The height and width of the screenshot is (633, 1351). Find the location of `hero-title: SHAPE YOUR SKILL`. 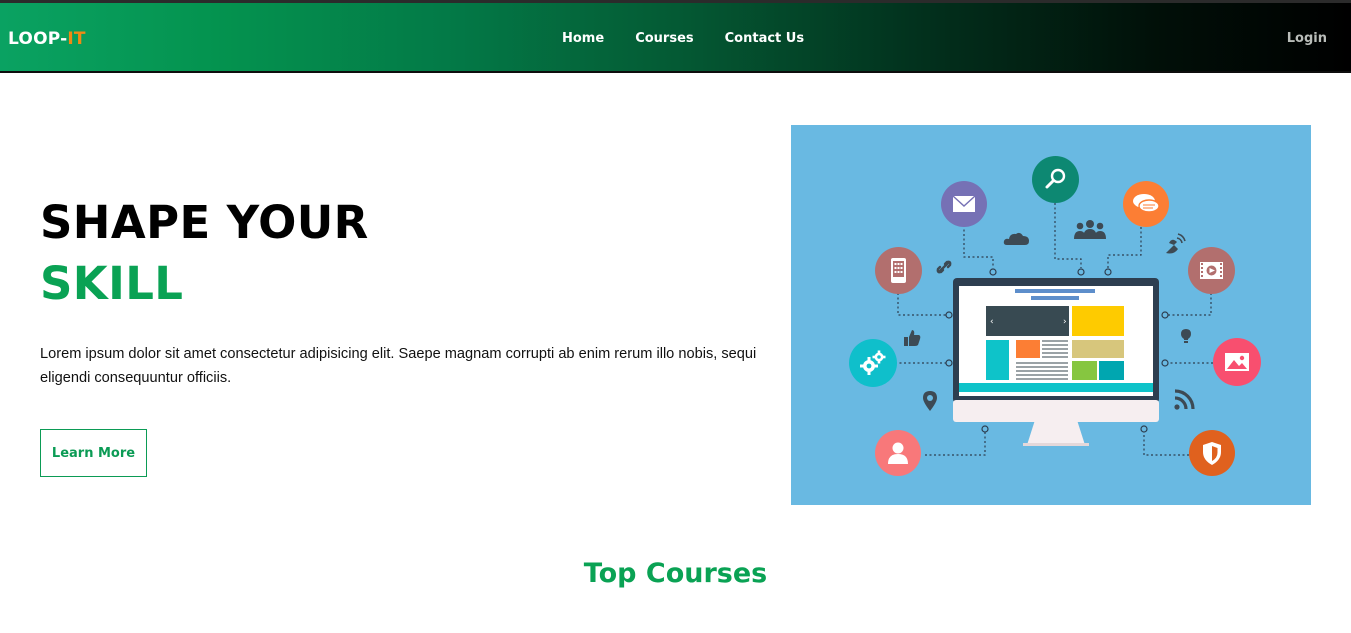

hero-title: SHAPE YOUR SKILL is located at coordinates (204, 253).